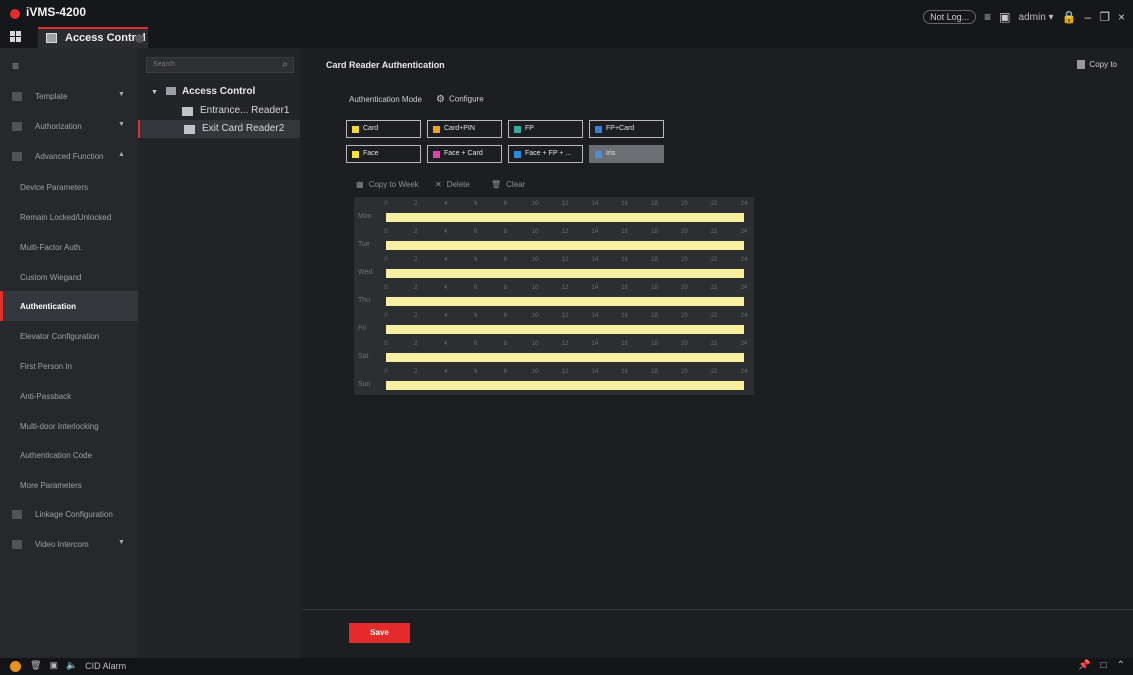 Image resolution: width=1133 pixels, height=675 pixels. What do you see at coordinates (69, 366) in the screenshot?
I see `sidebar-item-first-person-in: First Person In` at bounding box center [69, 366].